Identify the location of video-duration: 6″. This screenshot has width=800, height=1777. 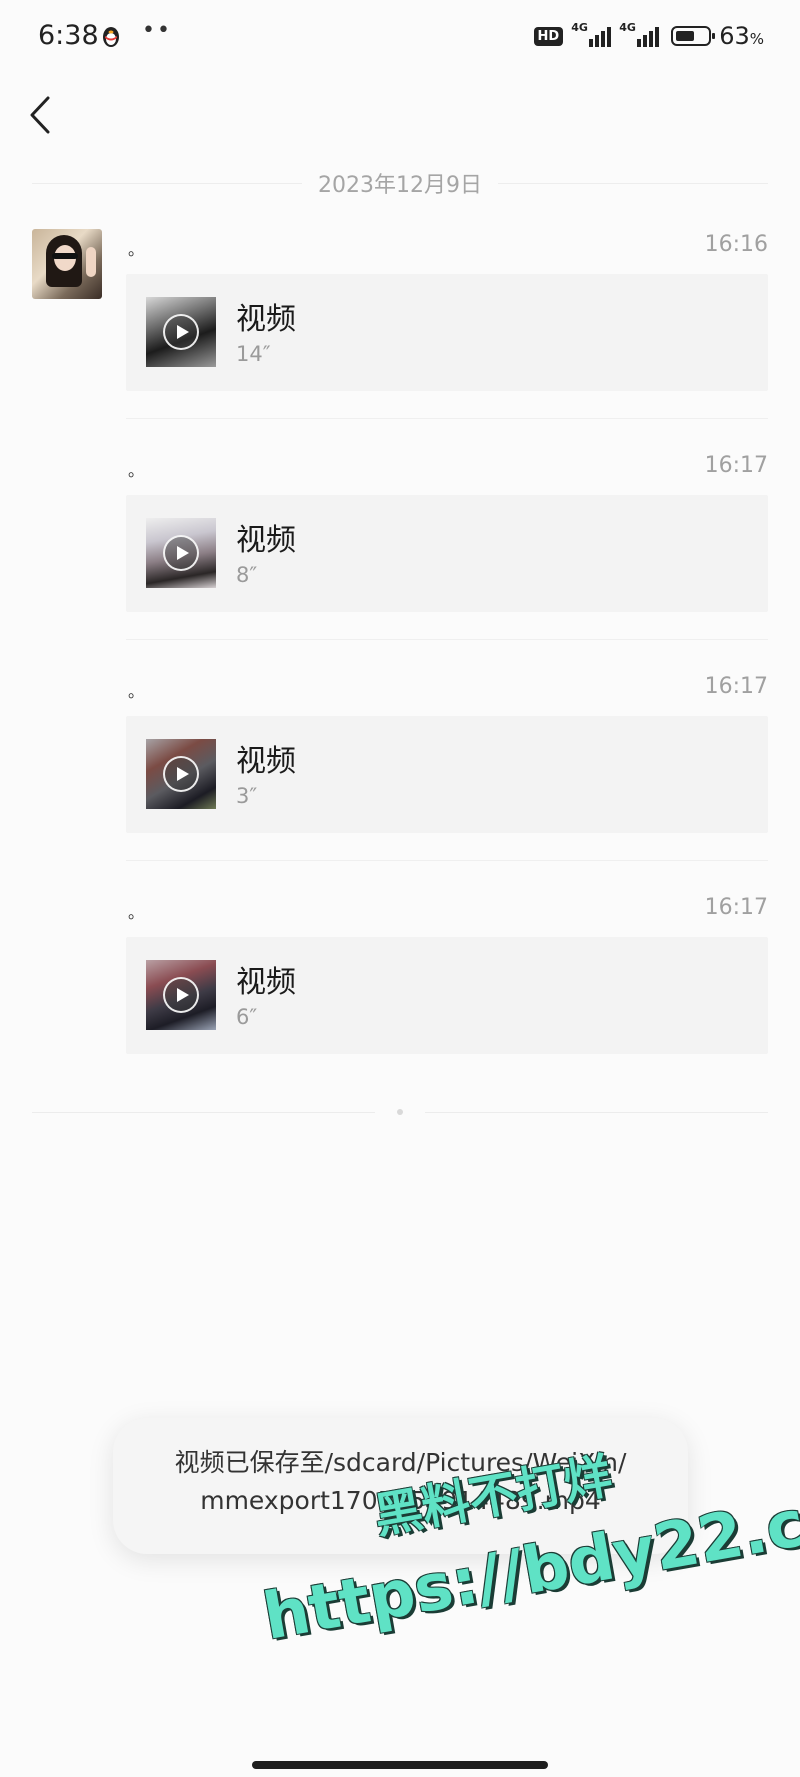
(247, 1017).